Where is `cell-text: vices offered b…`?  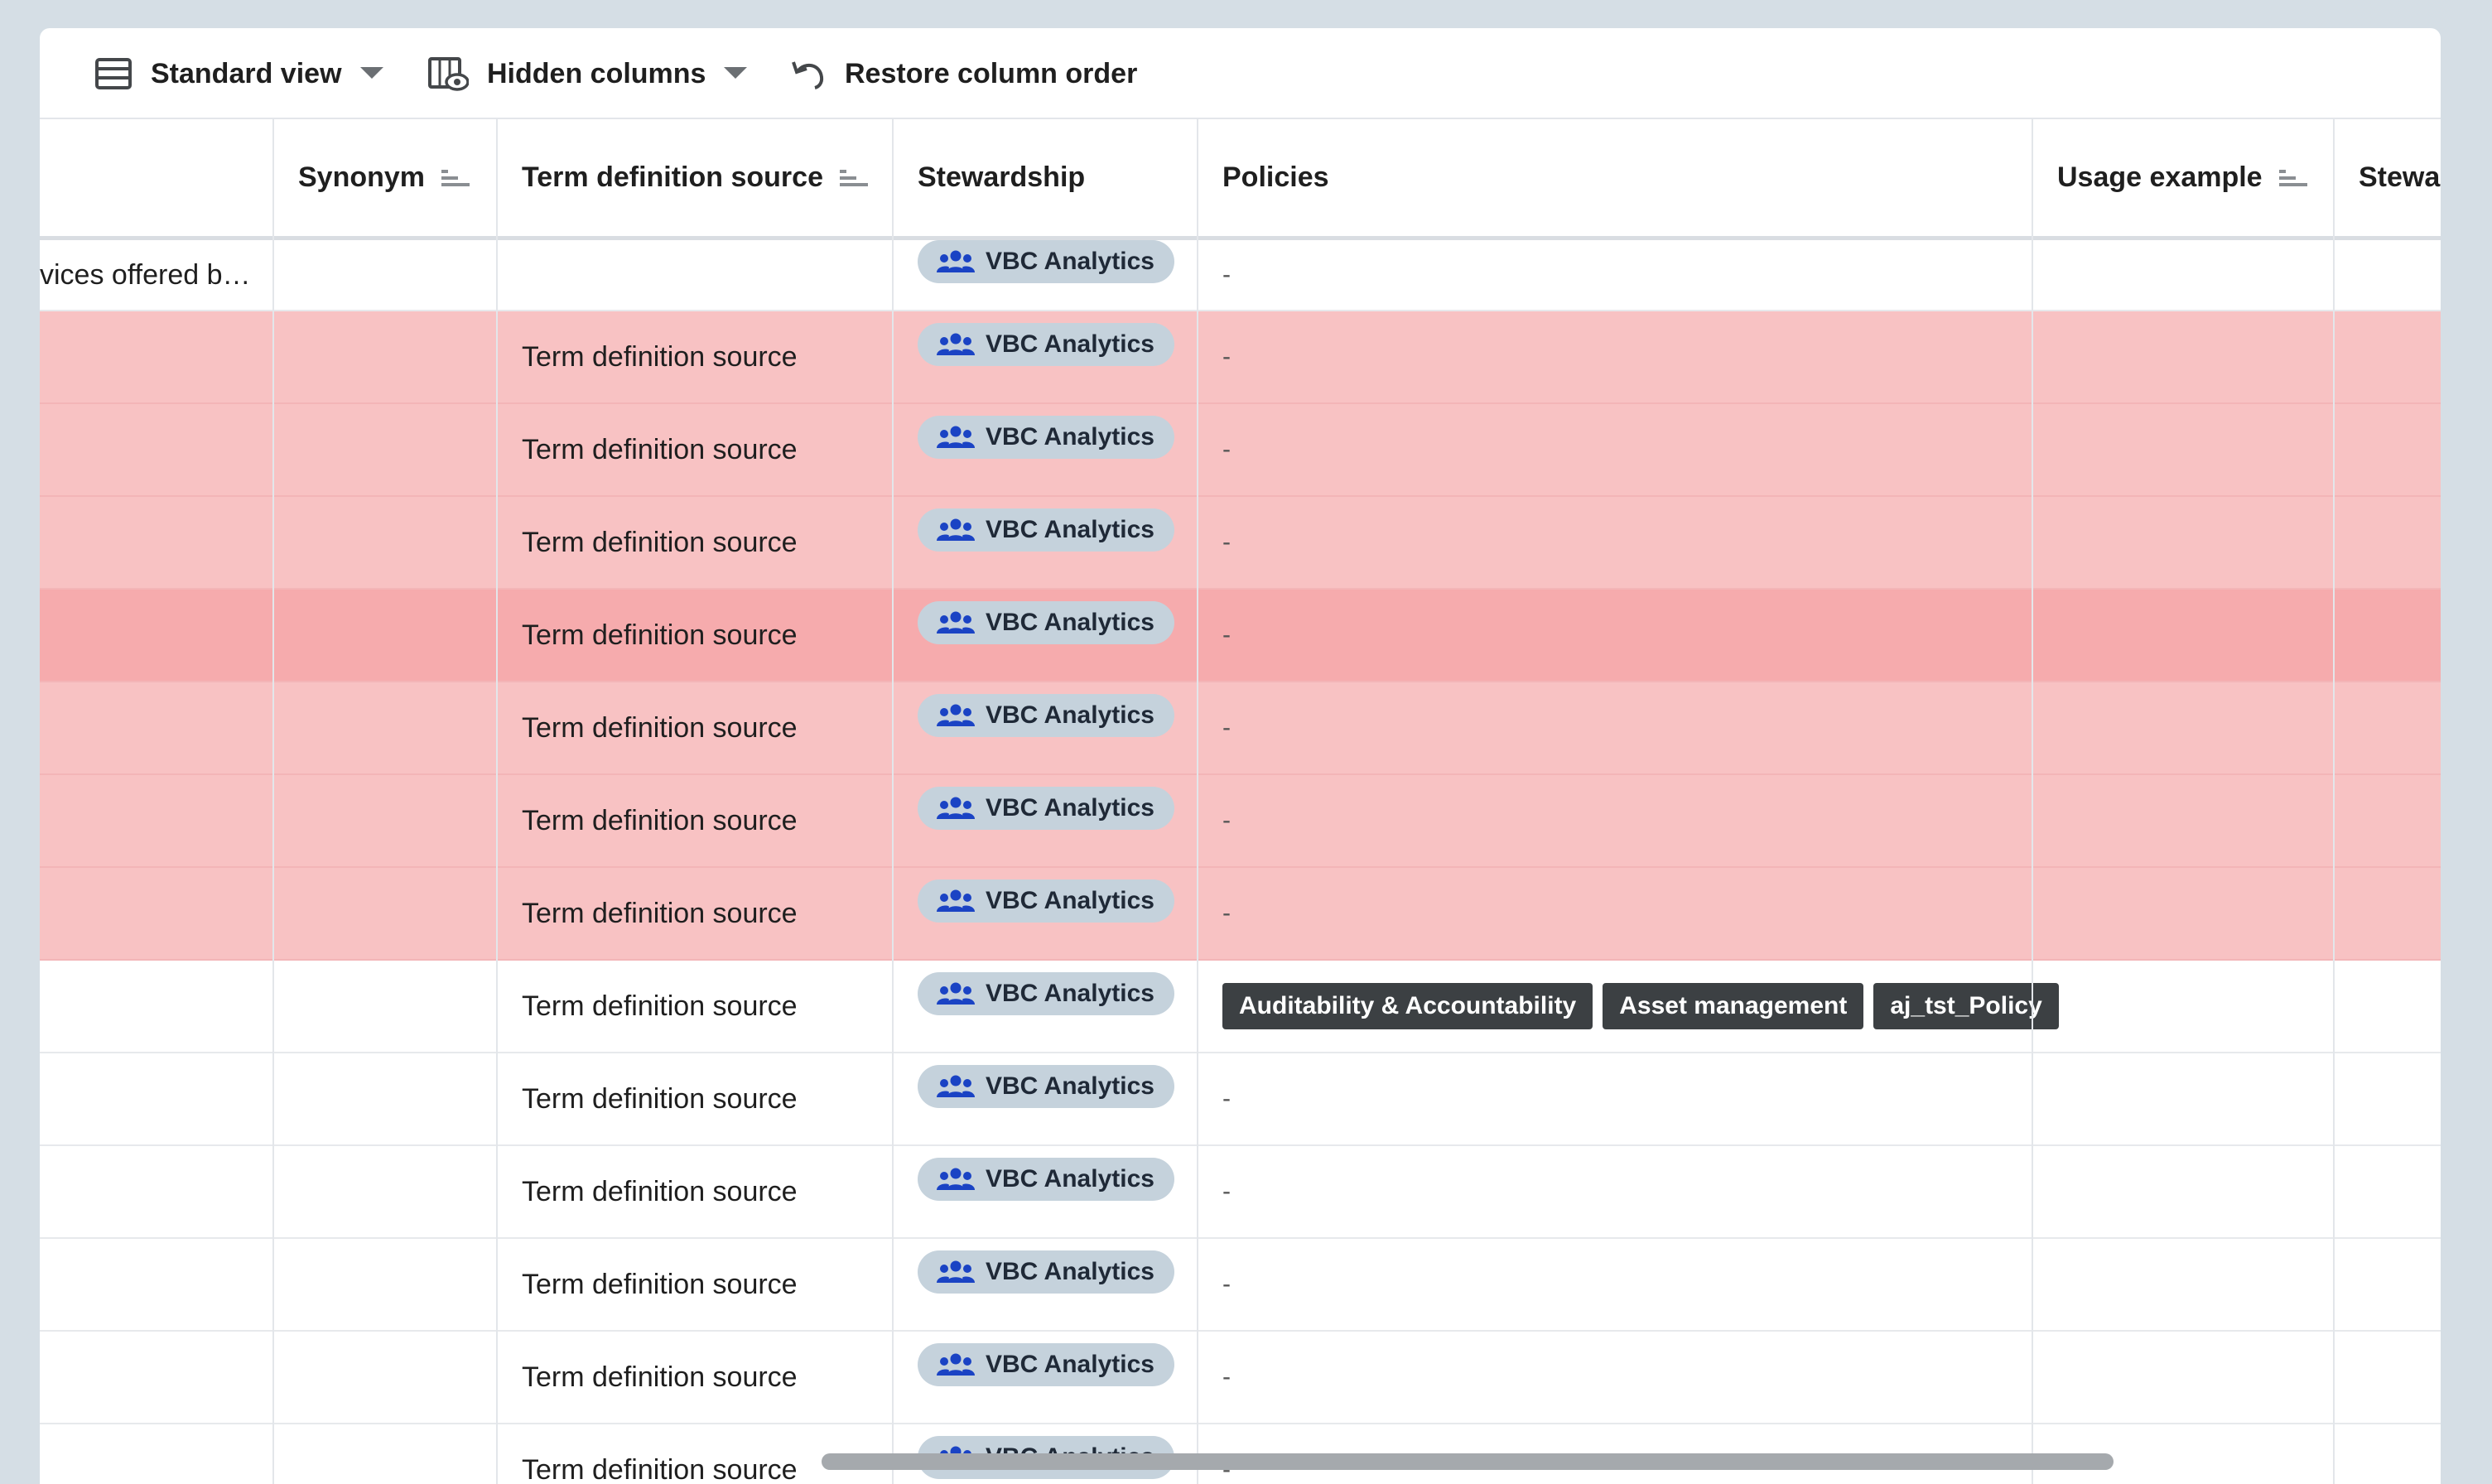
cell-text: vices offered b… is located at coordinates (145, 274).